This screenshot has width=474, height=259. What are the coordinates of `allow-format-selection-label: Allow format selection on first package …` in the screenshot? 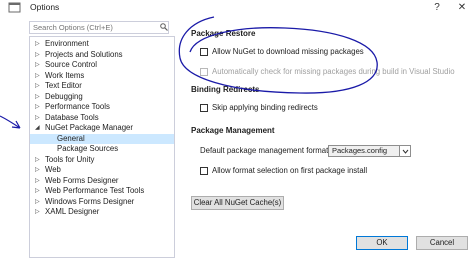 It's located at (289, 170).